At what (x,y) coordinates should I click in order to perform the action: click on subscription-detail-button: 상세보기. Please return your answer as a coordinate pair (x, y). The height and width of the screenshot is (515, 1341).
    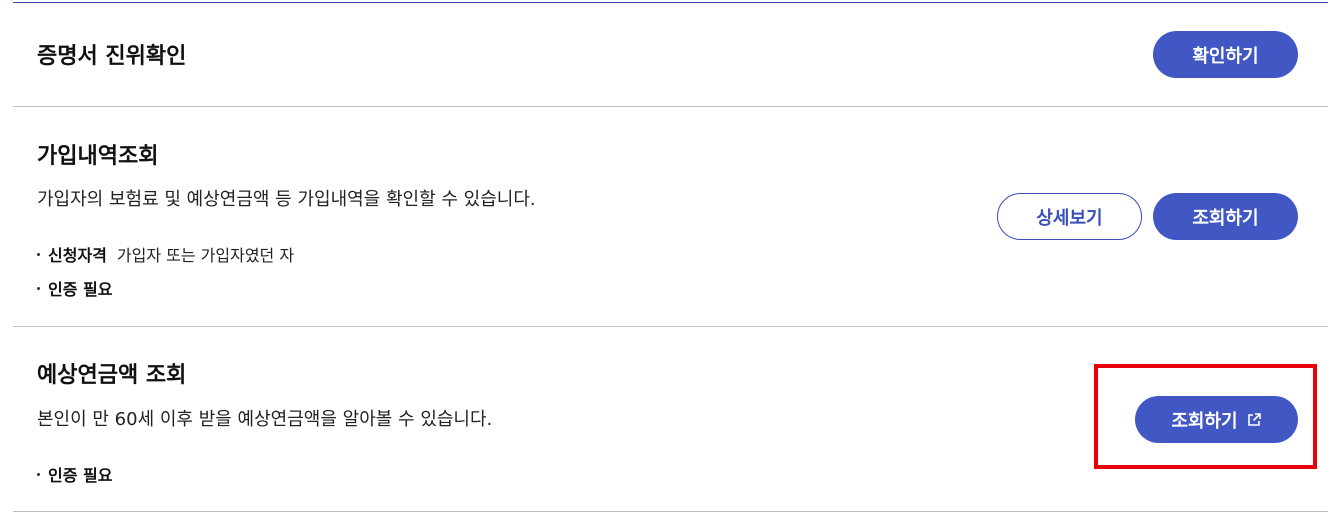
    Looking at the image, I should click on (1069, 216).